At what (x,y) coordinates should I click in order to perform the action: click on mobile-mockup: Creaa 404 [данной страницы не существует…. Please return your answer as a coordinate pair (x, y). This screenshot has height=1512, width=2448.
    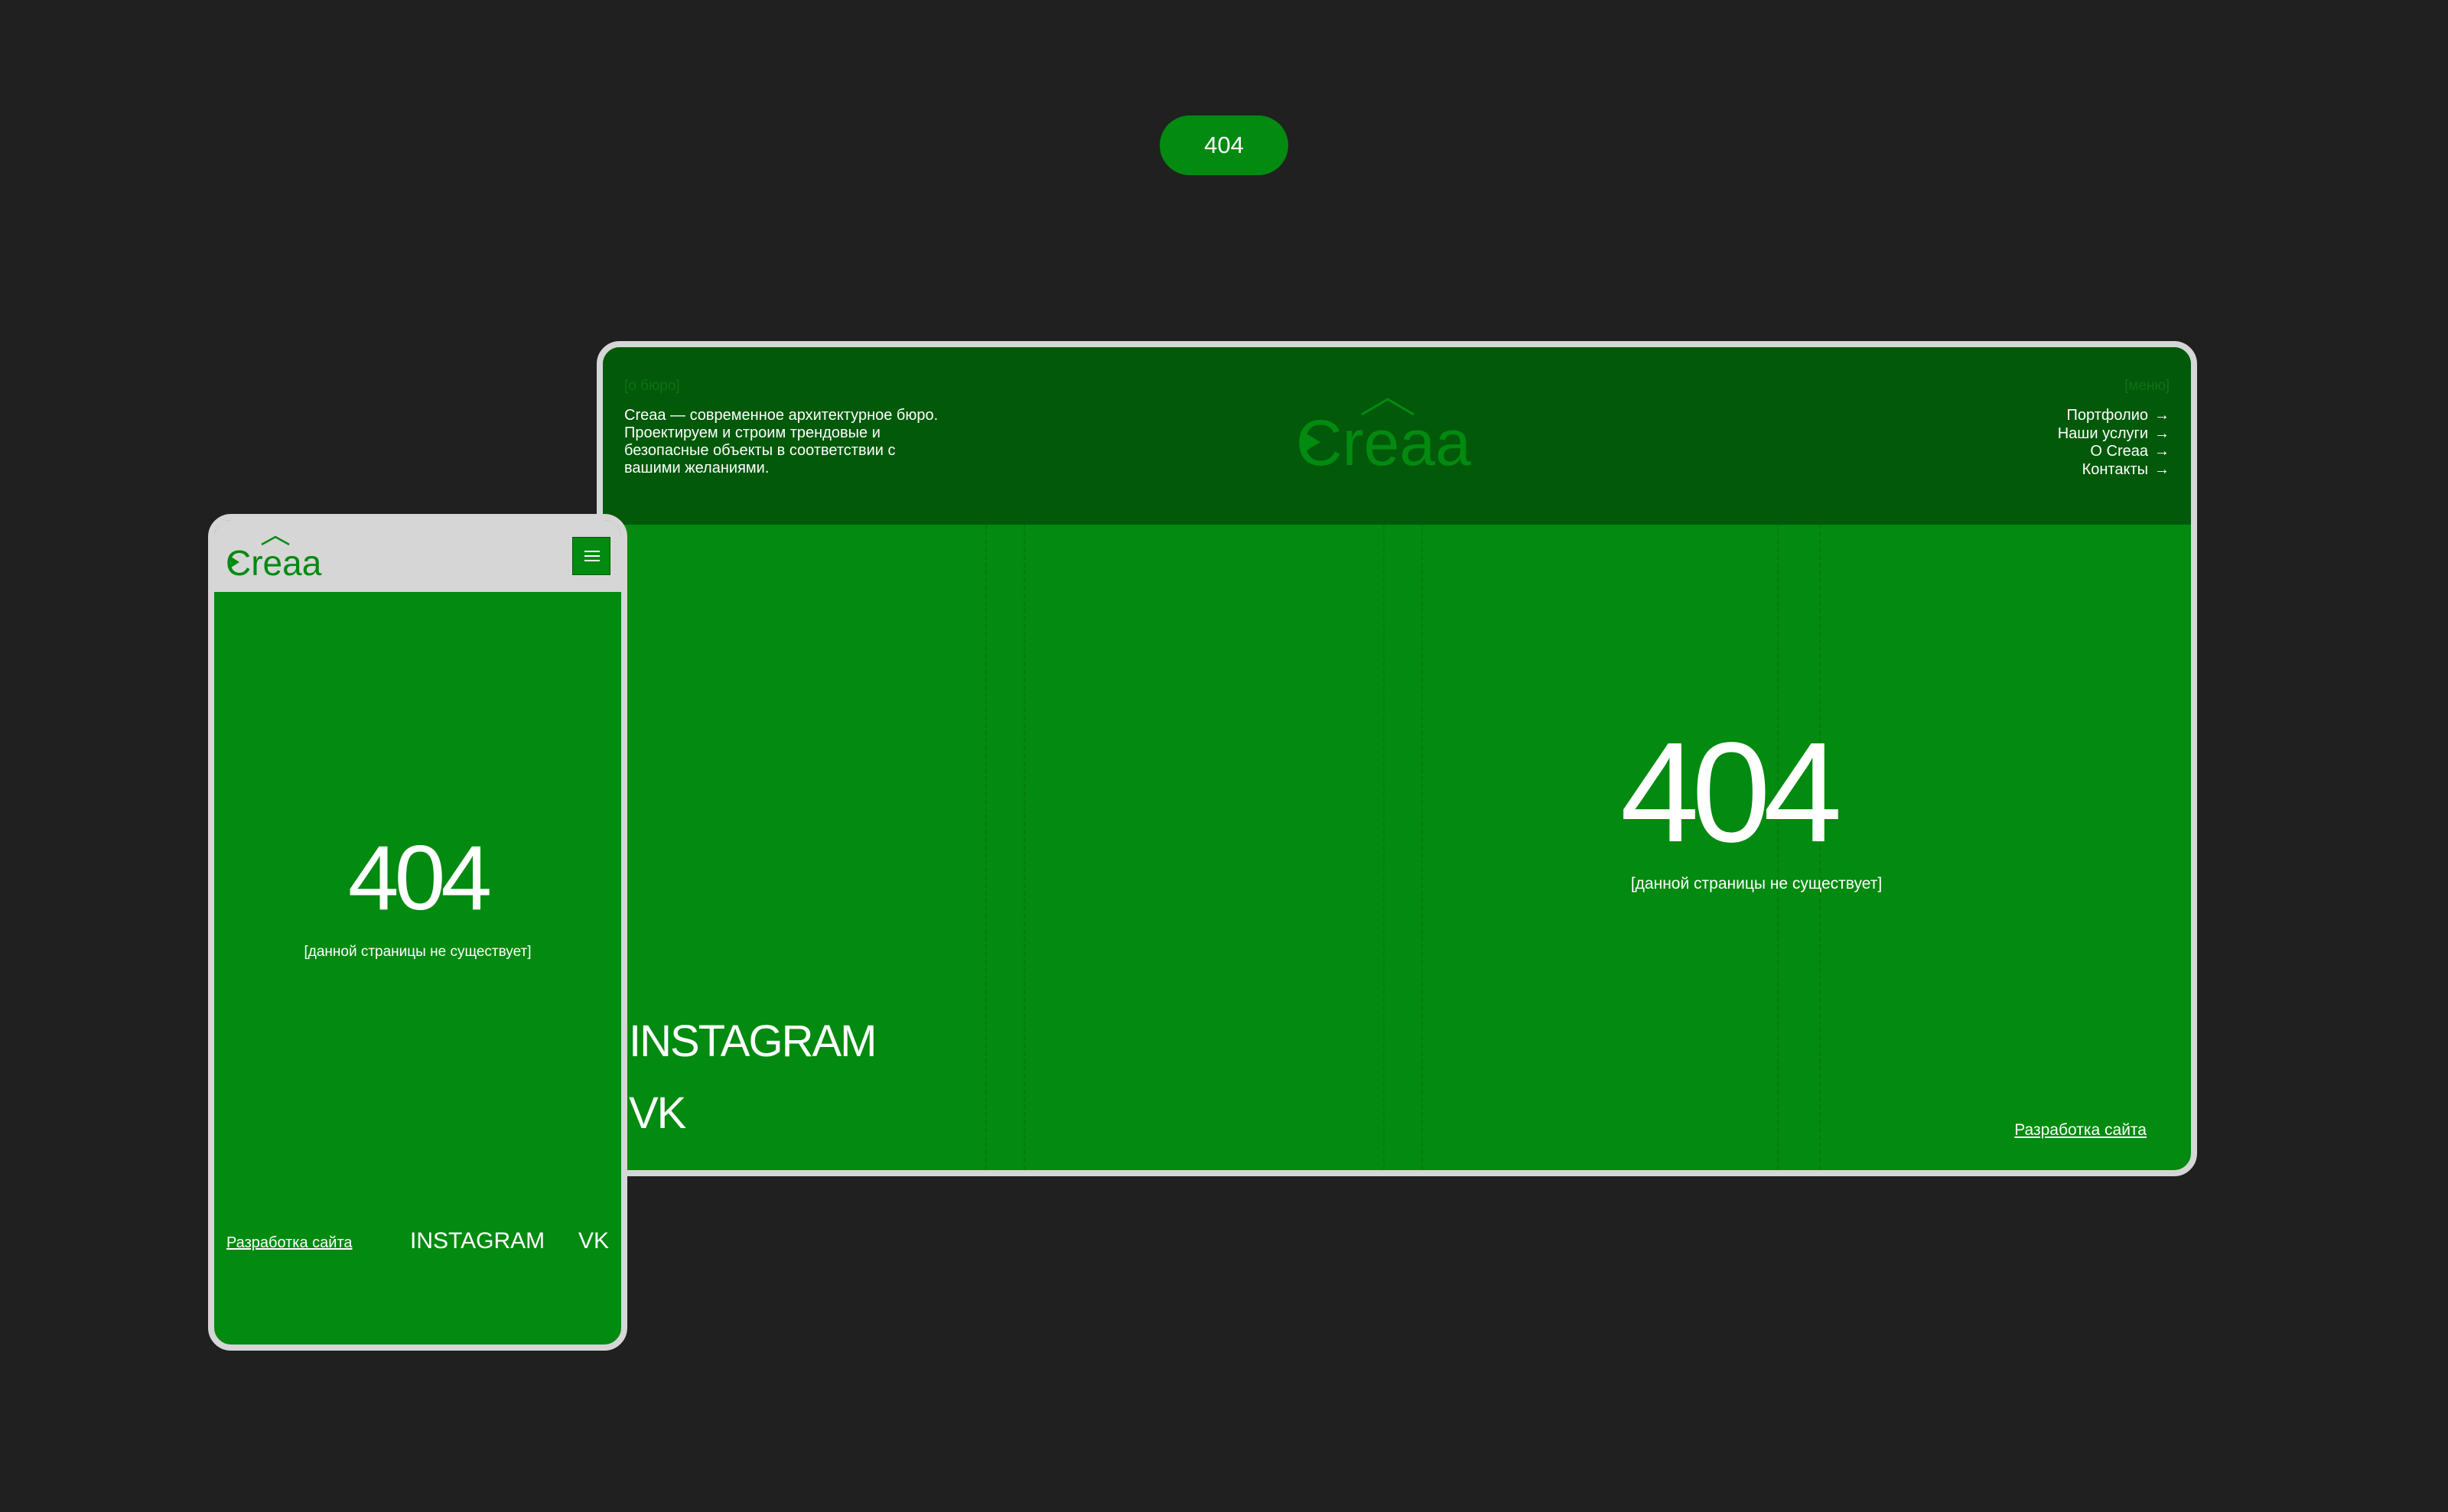
    Looking at the image, I should click on (418, 932).